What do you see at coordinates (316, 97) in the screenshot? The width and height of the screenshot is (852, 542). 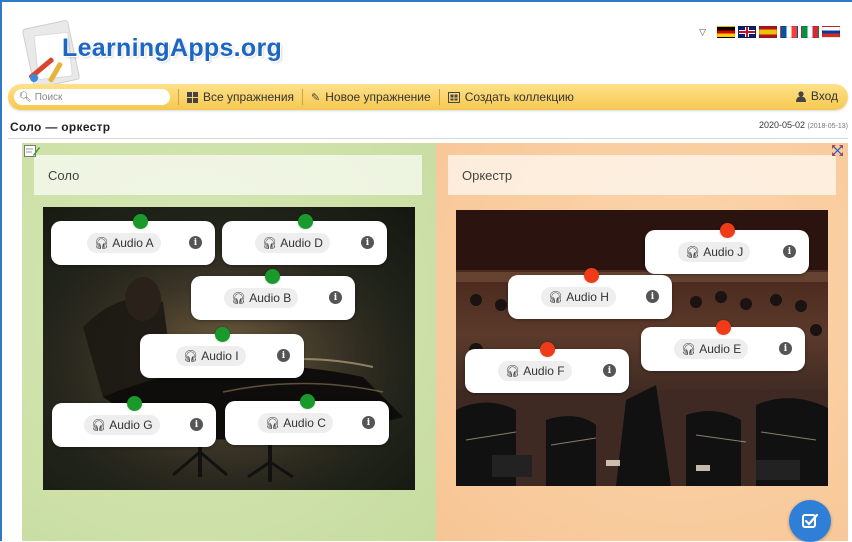 I see `pencil-icon: ✎` at bounding box center [316, 97].